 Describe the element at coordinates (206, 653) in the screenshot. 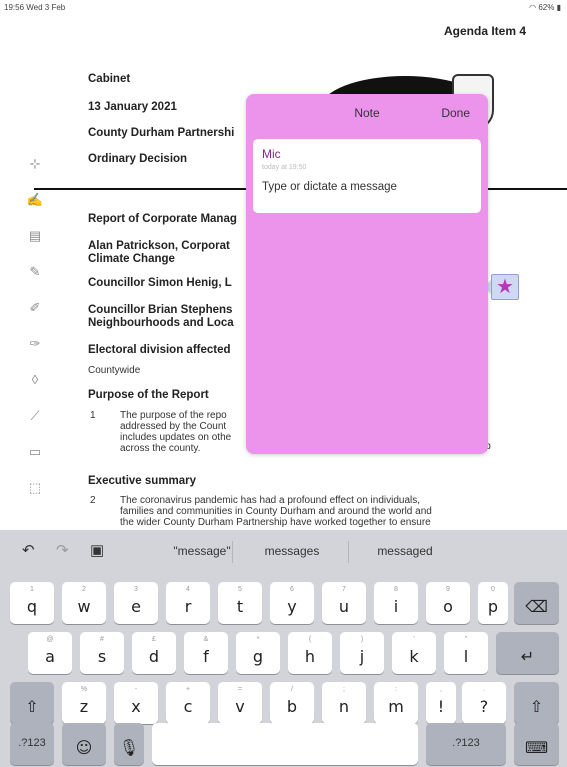

I see `key-f: & f` at that location.